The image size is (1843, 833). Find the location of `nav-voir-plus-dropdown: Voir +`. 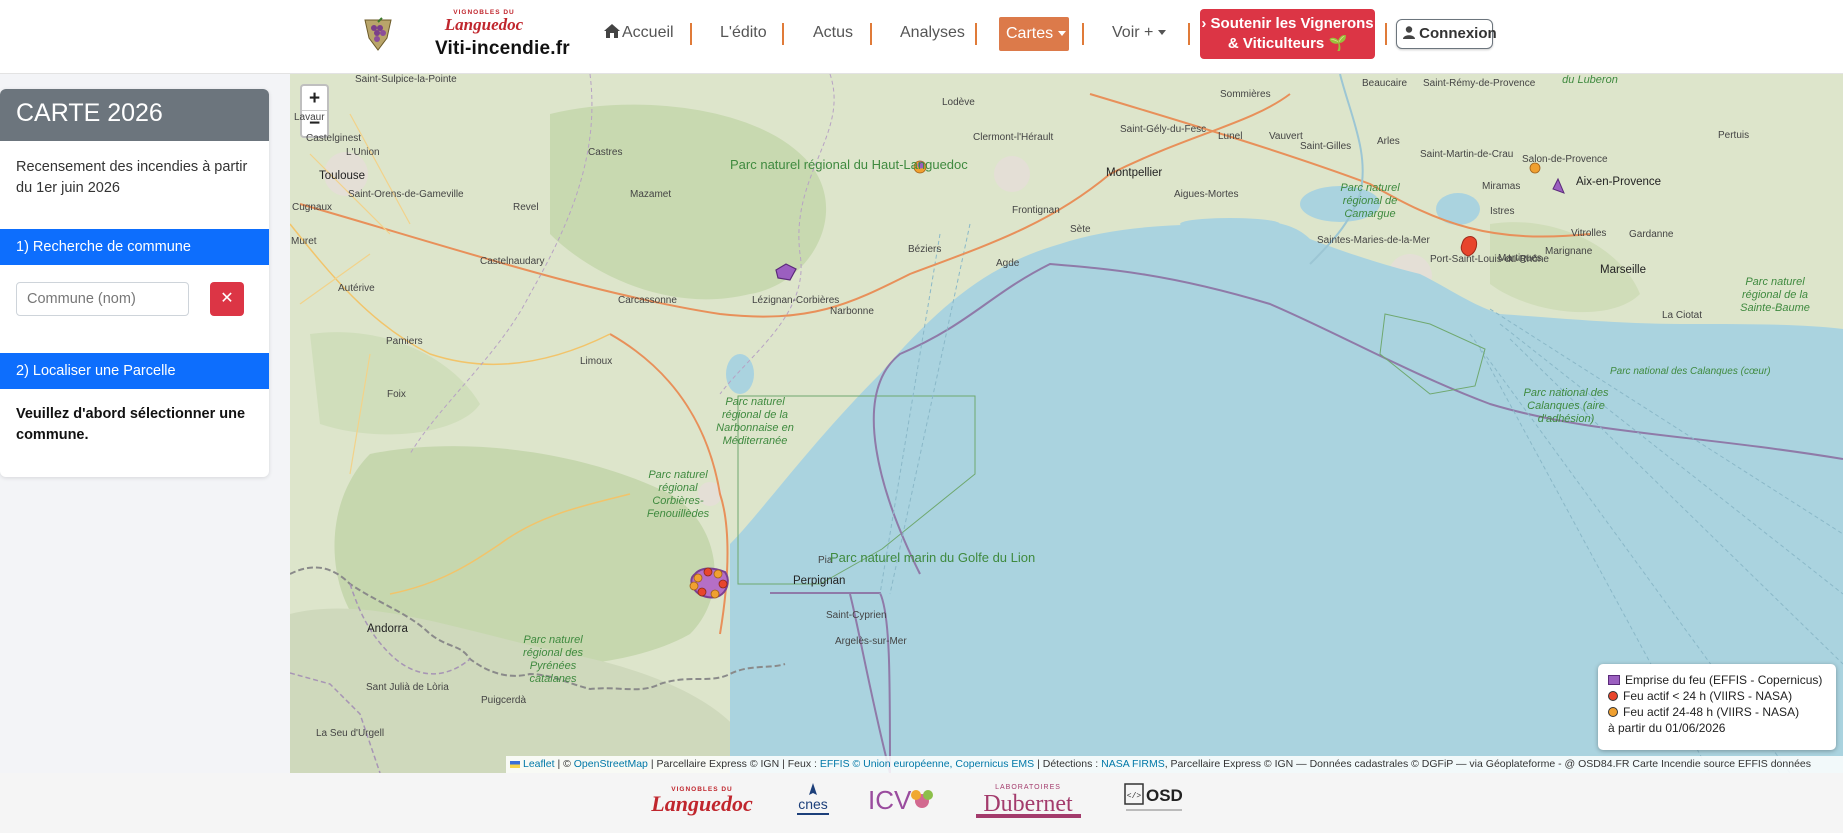

nav-voir-plus-dropdown: Voir + is located at coordinates (1139, 33).